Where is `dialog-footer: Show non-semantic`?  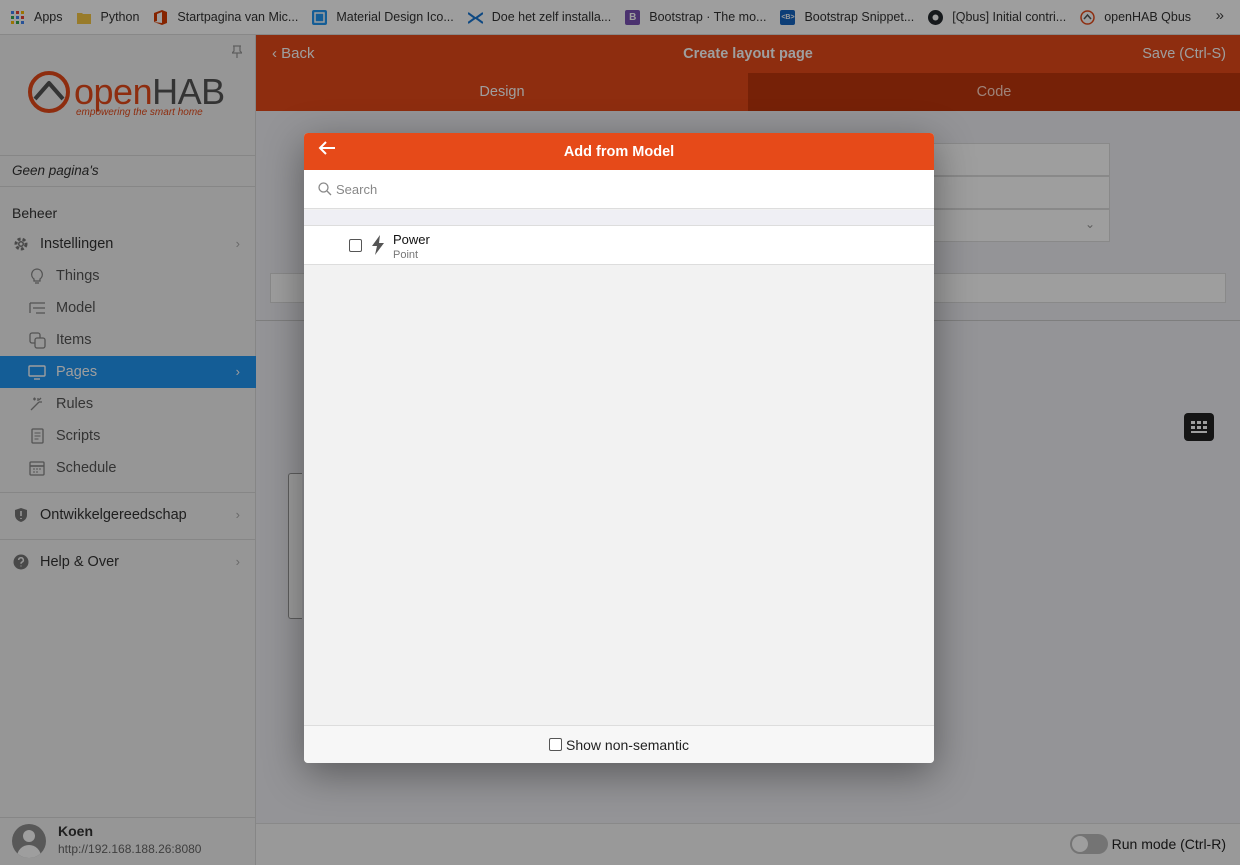 dialog-footer: Show non-semantic is located at coordinates (619, 744).